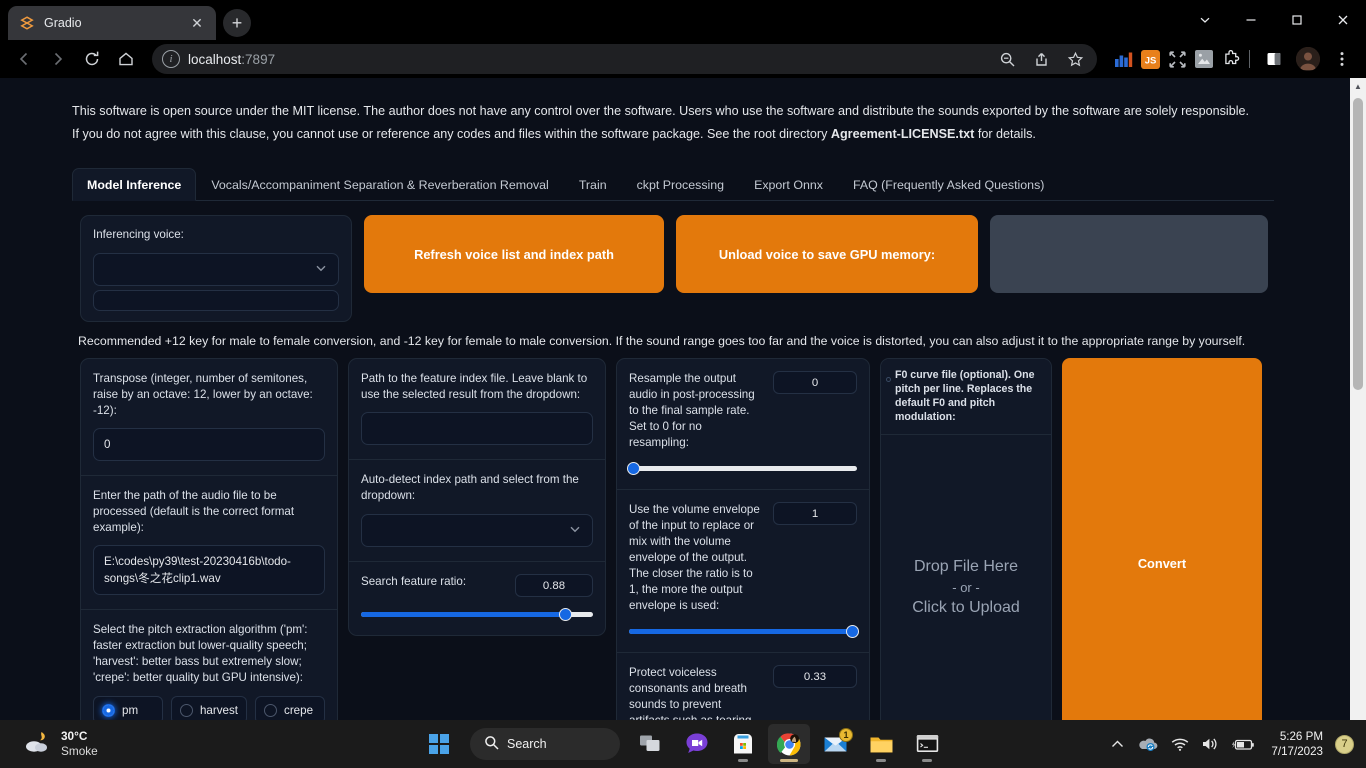 The width and height of the screenshot is (1366, 768). What do you see at coordinates (63, 23) in the screenshot?
I see `browser-tab-title: Gradio` at bounding box center [63, 23].